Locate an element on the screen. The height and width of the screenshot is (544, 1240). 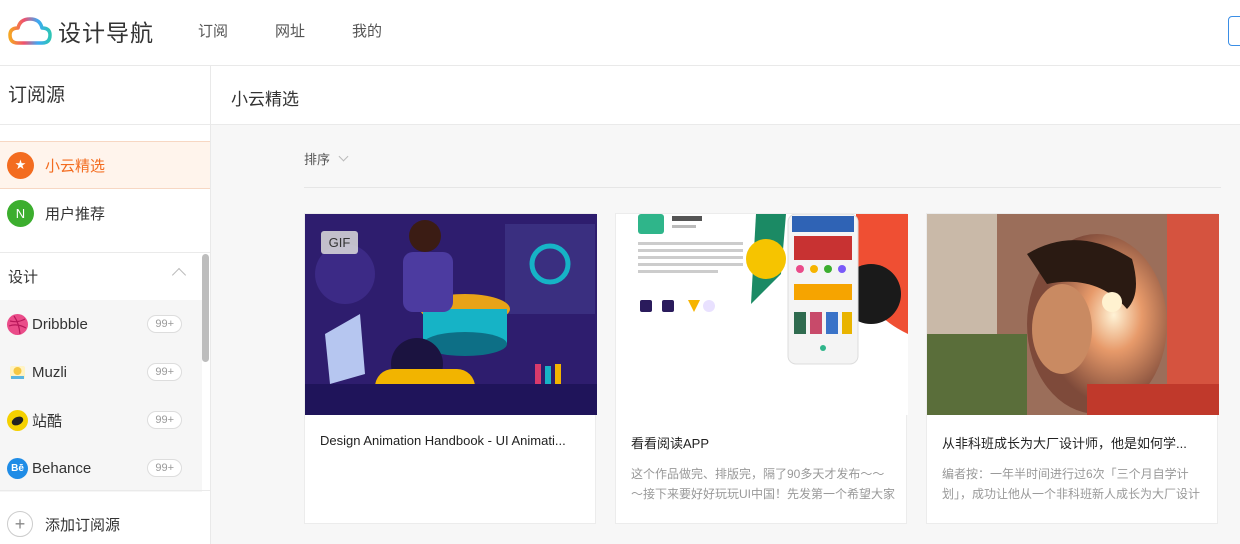
group-label: 设计 is located at coordinates (23, 277).